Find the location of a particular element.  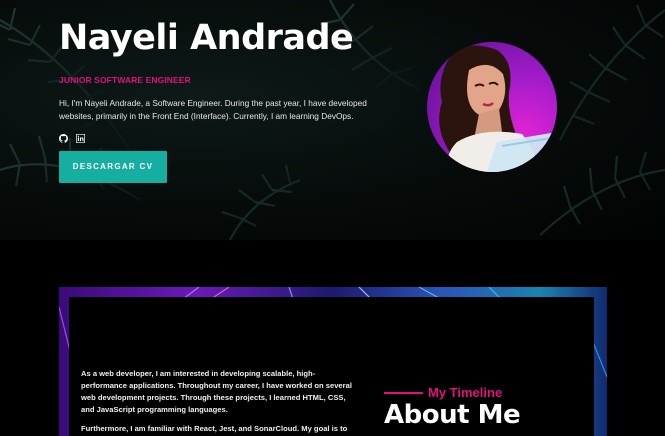

timeline-divider is located at coordinates (403, 392).